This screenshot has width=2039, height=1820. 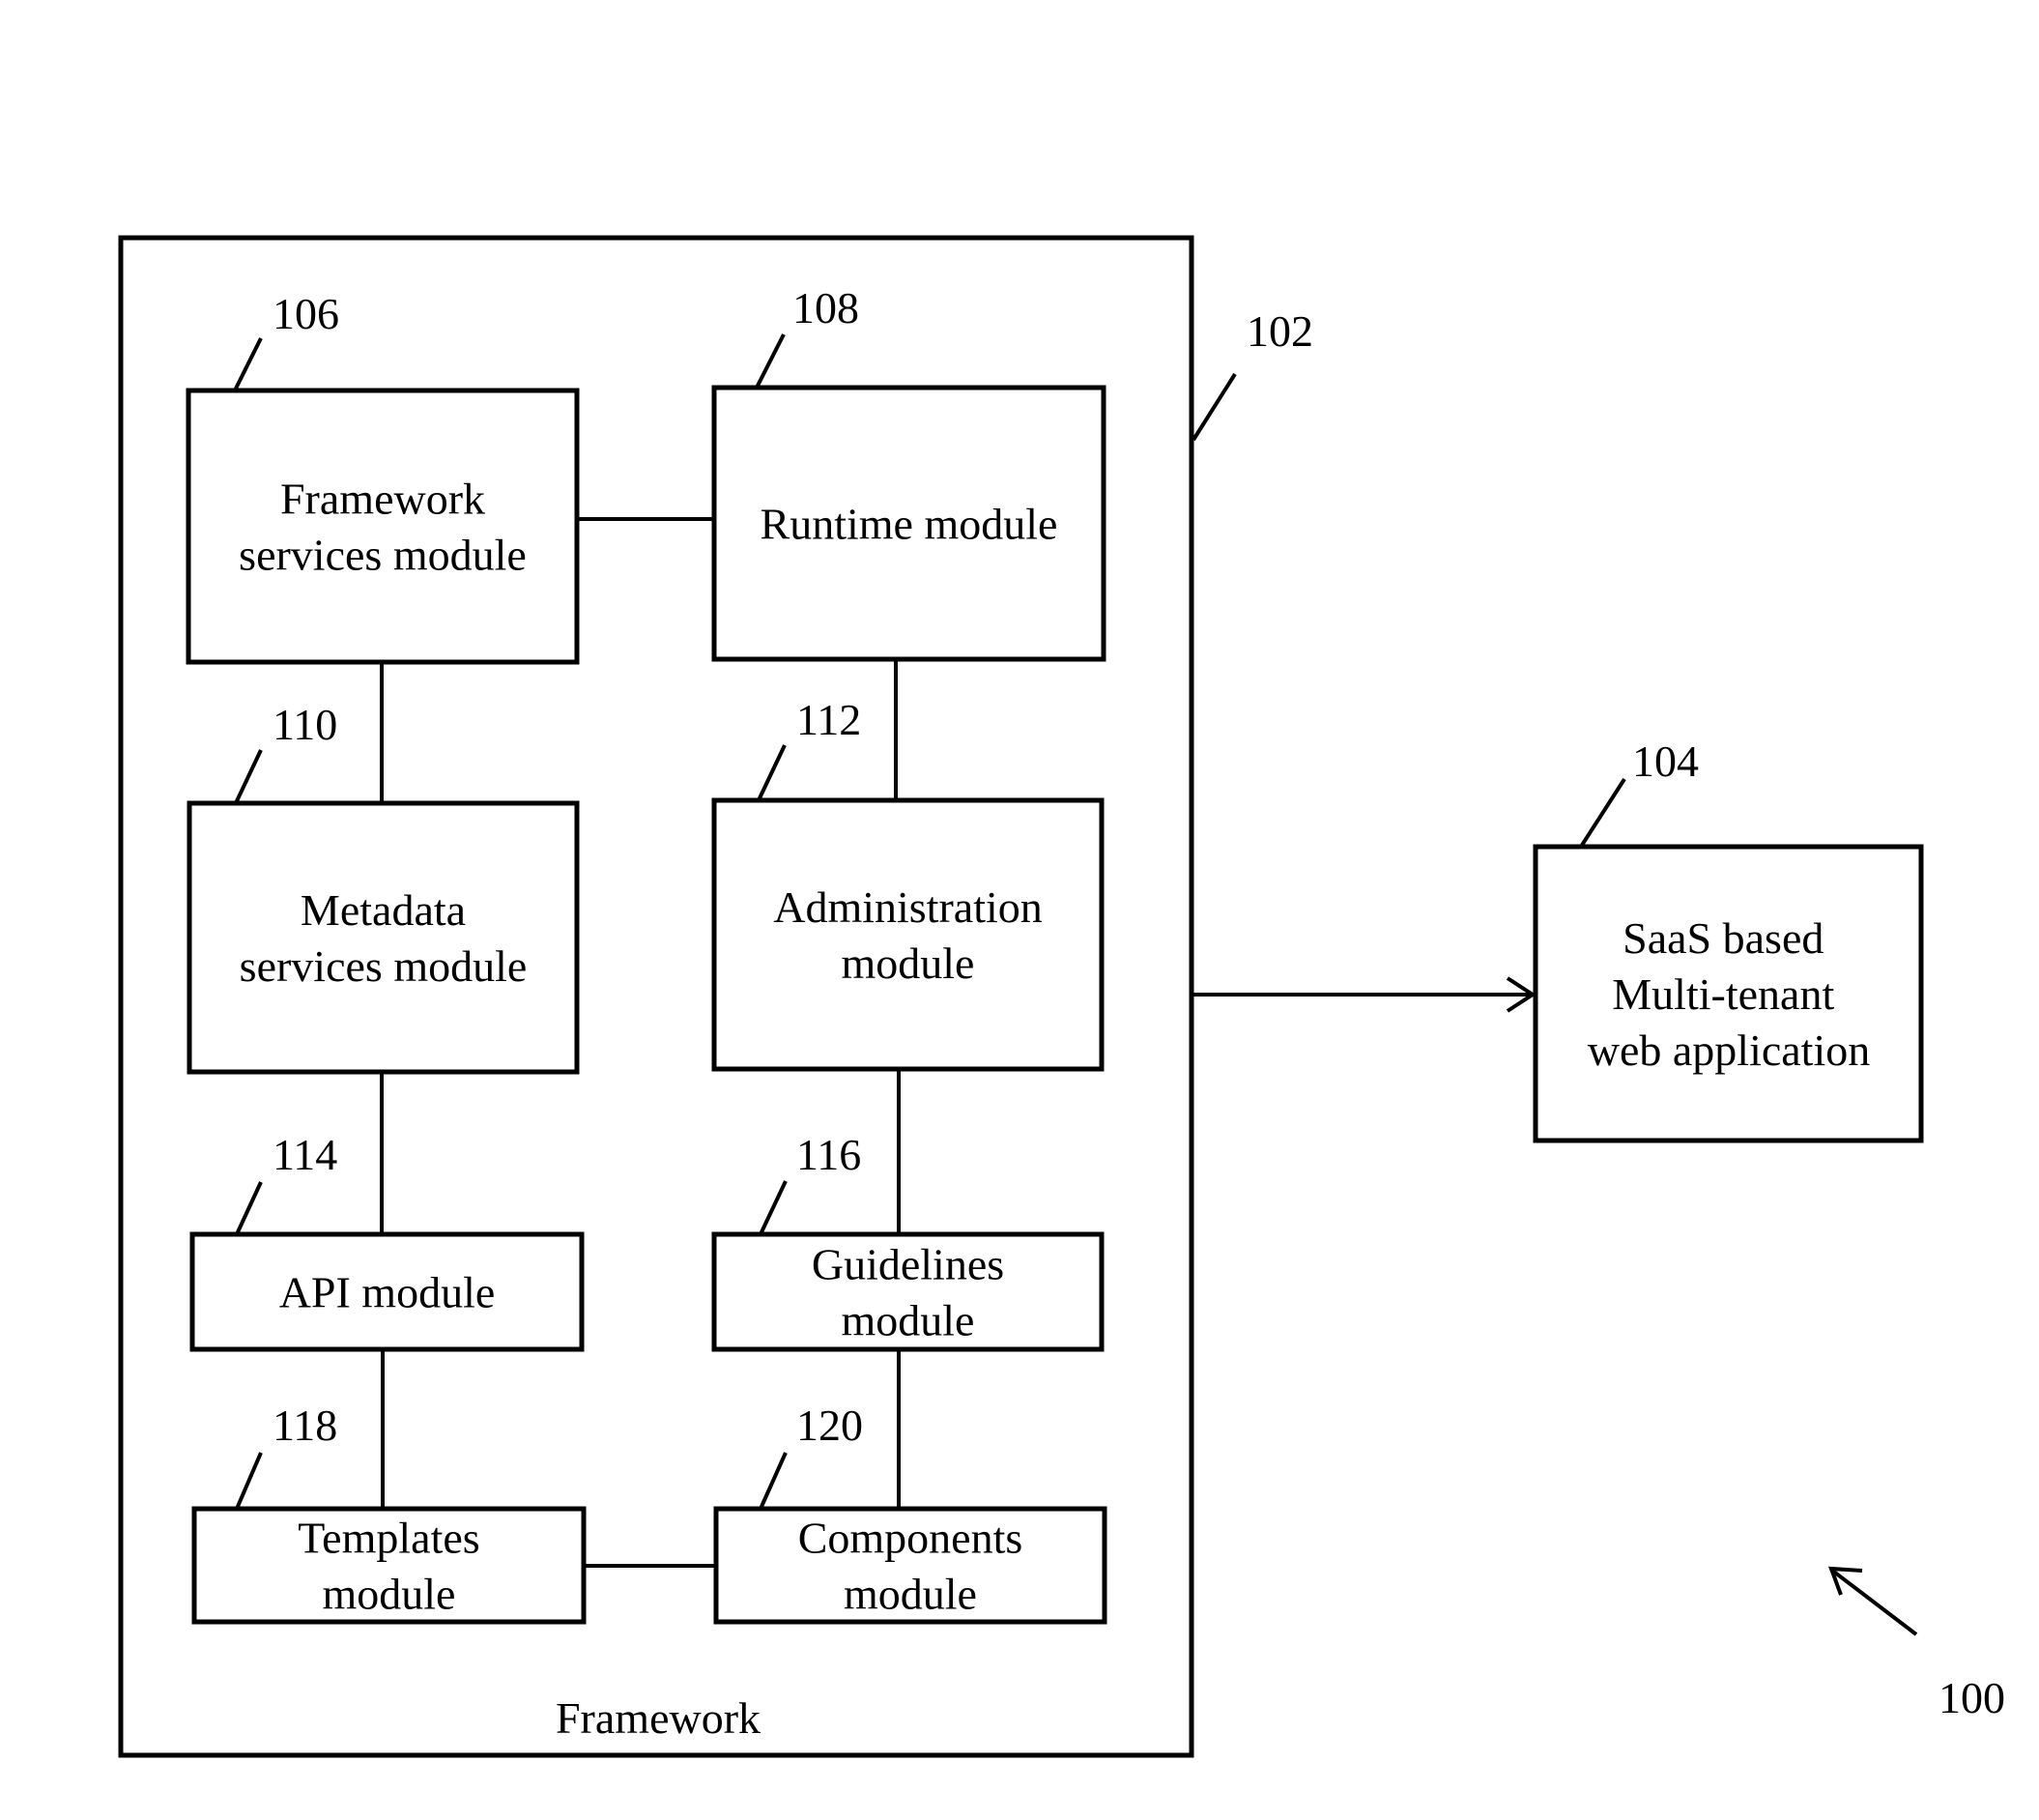 I want to click on application-label-line-1: SaaS based, so click(x=1723, y=938).